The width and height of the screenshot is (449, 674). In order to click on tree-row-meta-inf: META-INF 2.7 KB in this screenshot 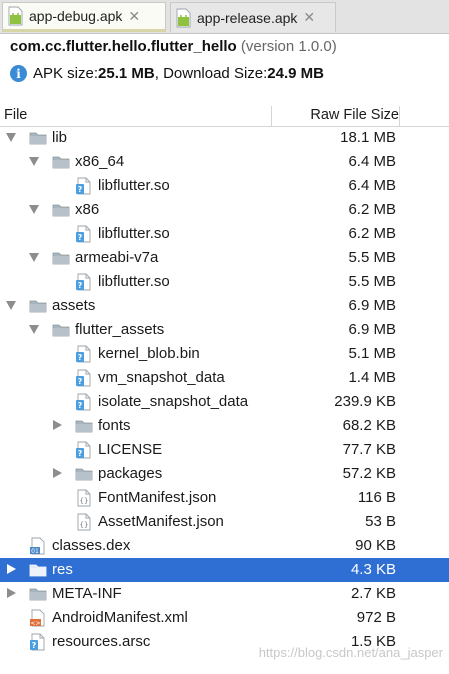, I will do `click(224, 594)`.